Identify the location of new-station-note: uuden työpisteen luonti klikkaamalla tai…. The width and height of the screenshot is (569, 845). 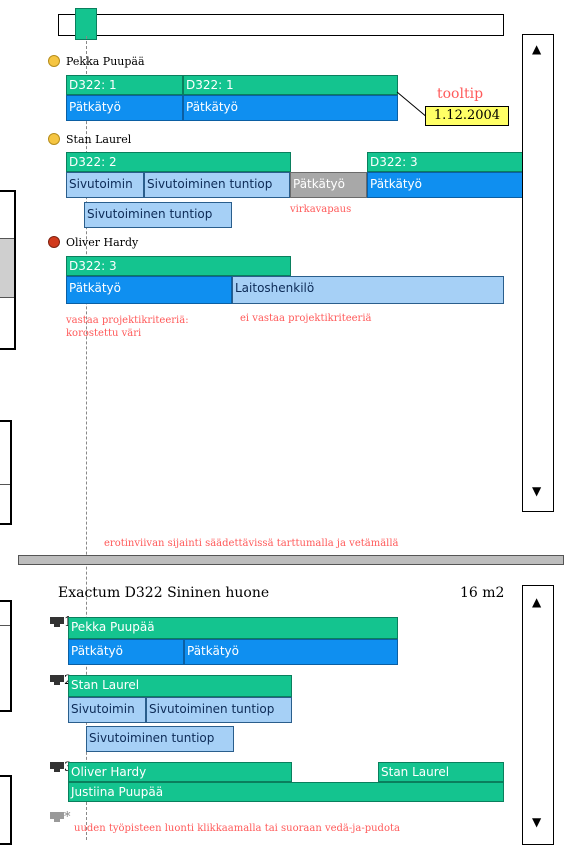
(237, 828).